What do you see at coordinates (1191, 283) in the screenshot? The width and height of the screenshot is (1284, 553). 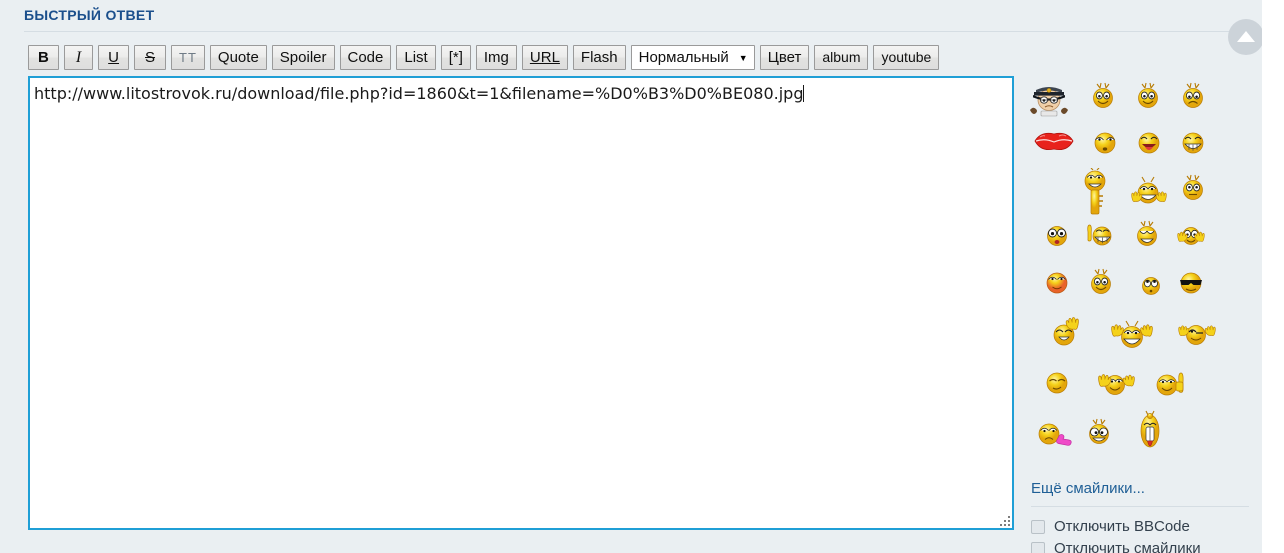 I see `smiley-cool-icon` at bounding box center [1191, 283].